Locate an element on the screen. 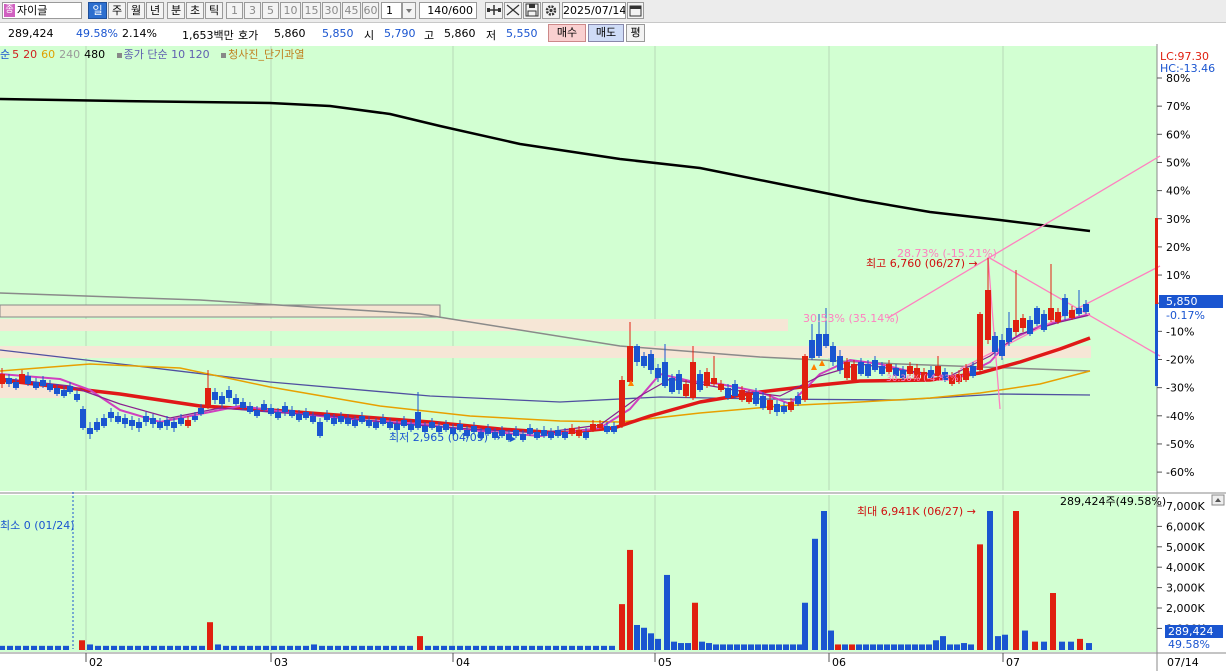  volume-badge-pct: 49.58% is located at coordinates (1189, 644).